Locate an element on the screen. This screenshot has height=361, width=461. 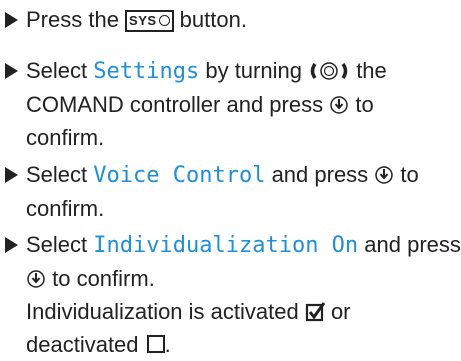
sys-button-key: SYS is located at coordinates (149, 21).